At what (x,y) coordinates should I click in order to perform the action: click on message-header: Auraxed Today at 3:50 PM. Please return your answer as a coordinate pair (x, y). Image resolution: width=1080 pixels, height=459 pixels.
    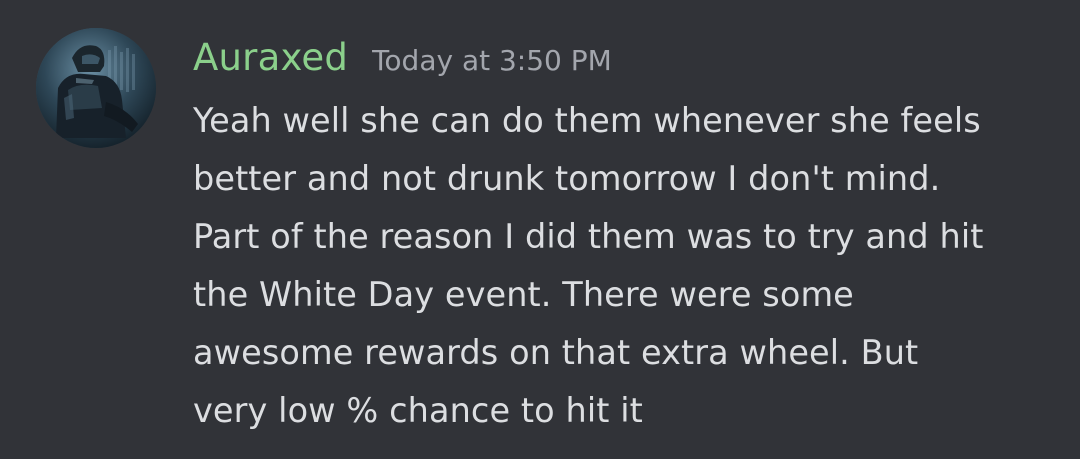
    Looking at the image, I should click on (623, 61).